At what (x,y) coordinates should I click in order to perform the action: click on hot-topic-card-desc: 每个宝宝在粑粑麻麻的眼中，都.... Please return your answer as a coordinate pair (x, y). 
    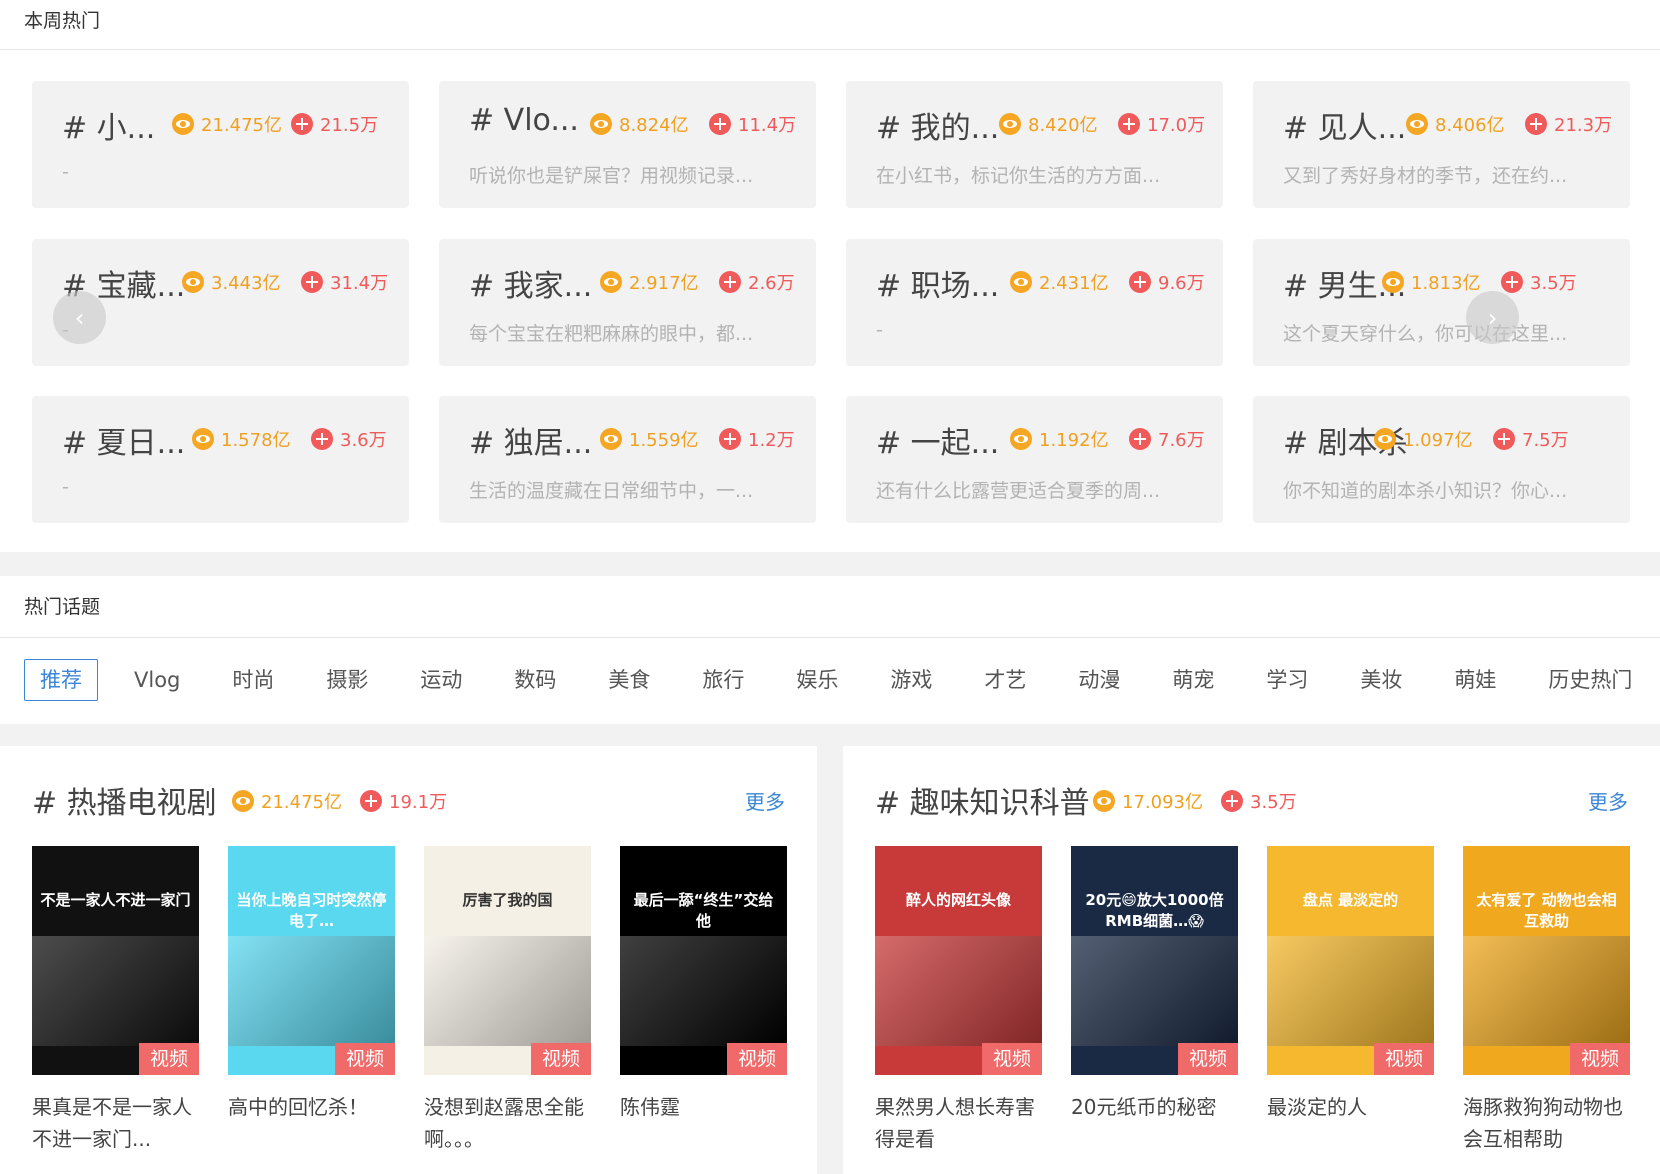
    Looking at the image, I should click on (611, 334).